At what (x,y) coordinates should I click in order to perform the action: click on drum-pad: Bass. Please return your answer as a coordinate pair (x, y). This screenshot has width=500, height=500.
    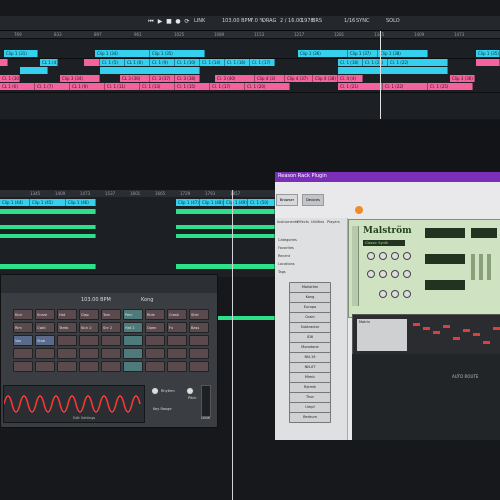
    Looking at the image, I should click on (199, 327).